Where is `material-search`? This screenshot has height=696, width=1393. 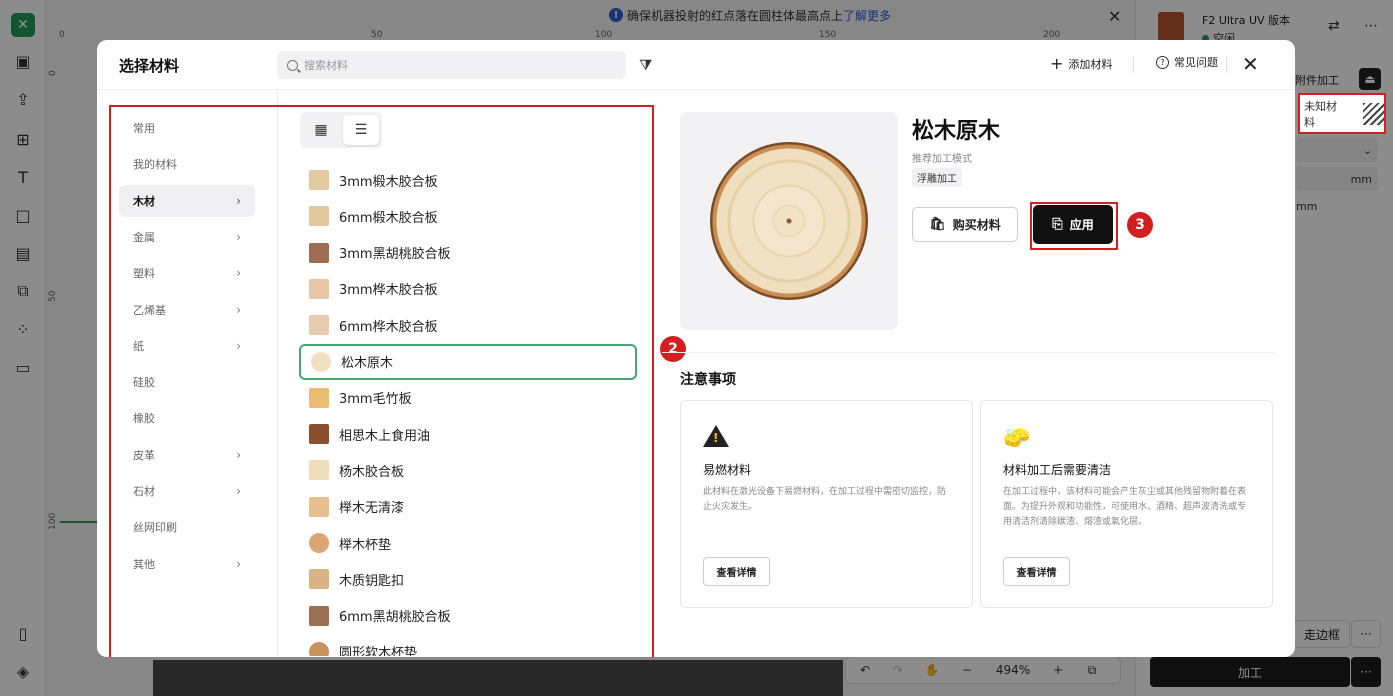
material-search is located at coordinates (451, 65).